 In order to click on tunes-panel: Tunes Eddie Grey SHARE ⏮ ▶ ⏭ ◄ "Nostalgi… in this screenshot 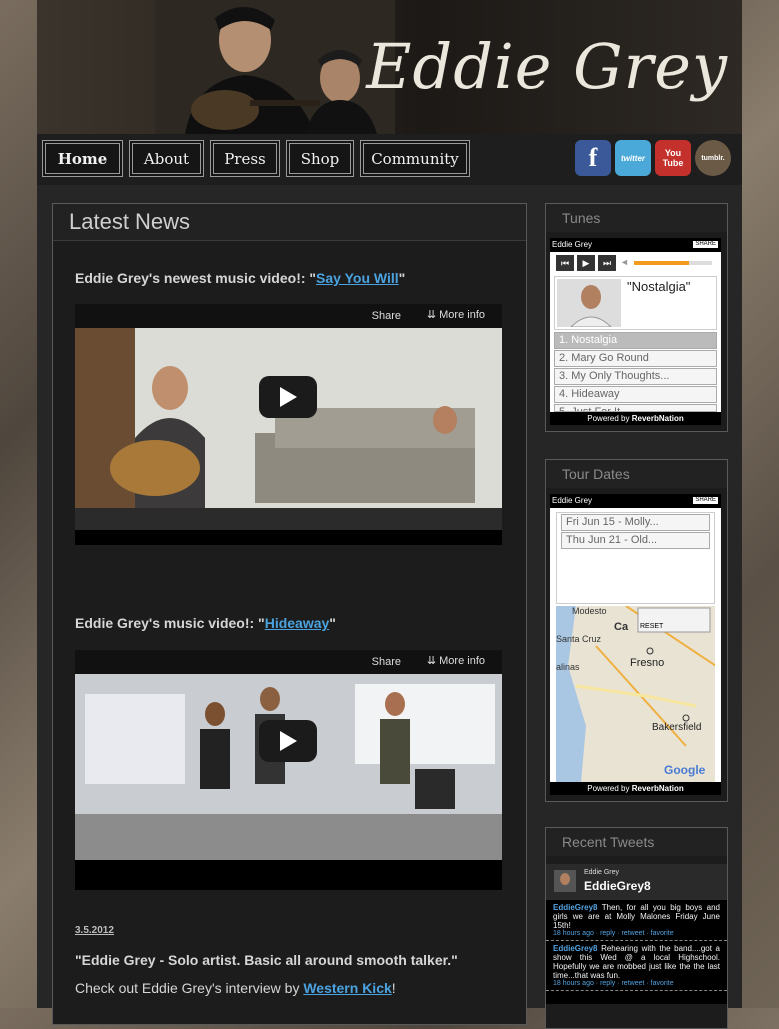, I will do `click(636, 317)`.